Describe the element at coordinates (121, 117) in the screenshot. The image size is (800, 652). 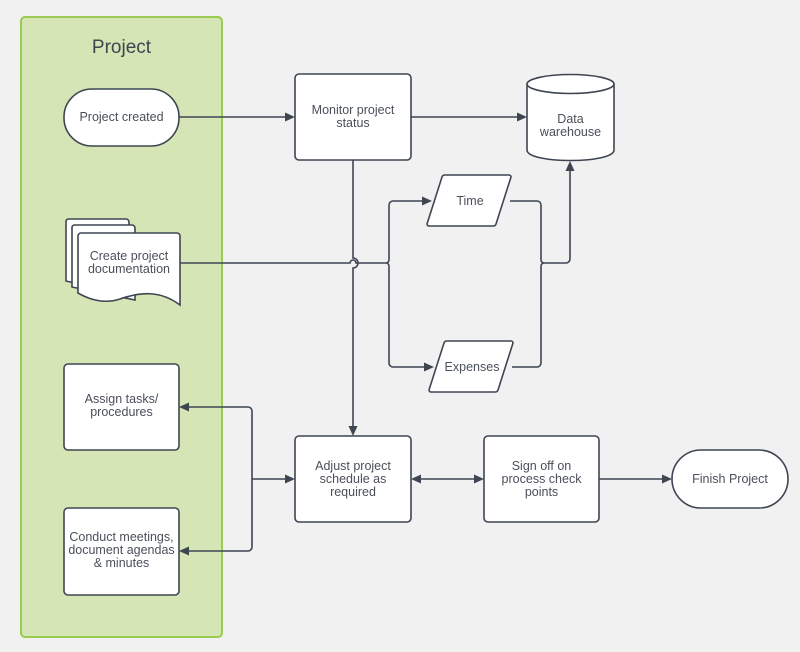
I see `label-project-created: Project created` at that location.